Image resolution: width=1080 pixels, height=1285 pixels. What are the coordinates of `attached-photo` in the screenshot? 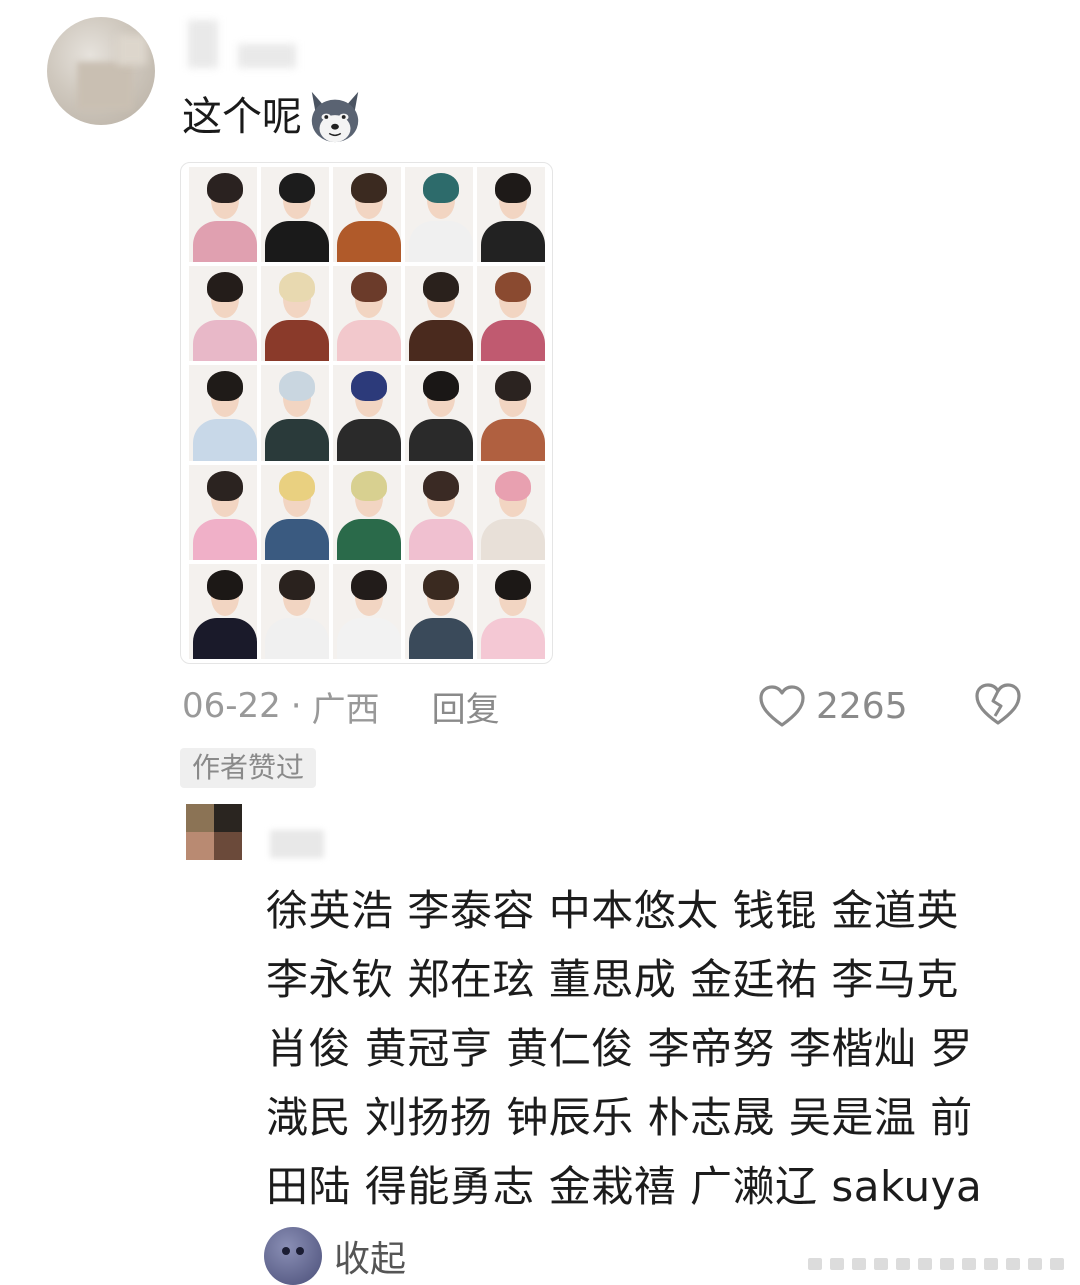 It's located at (366, 413).